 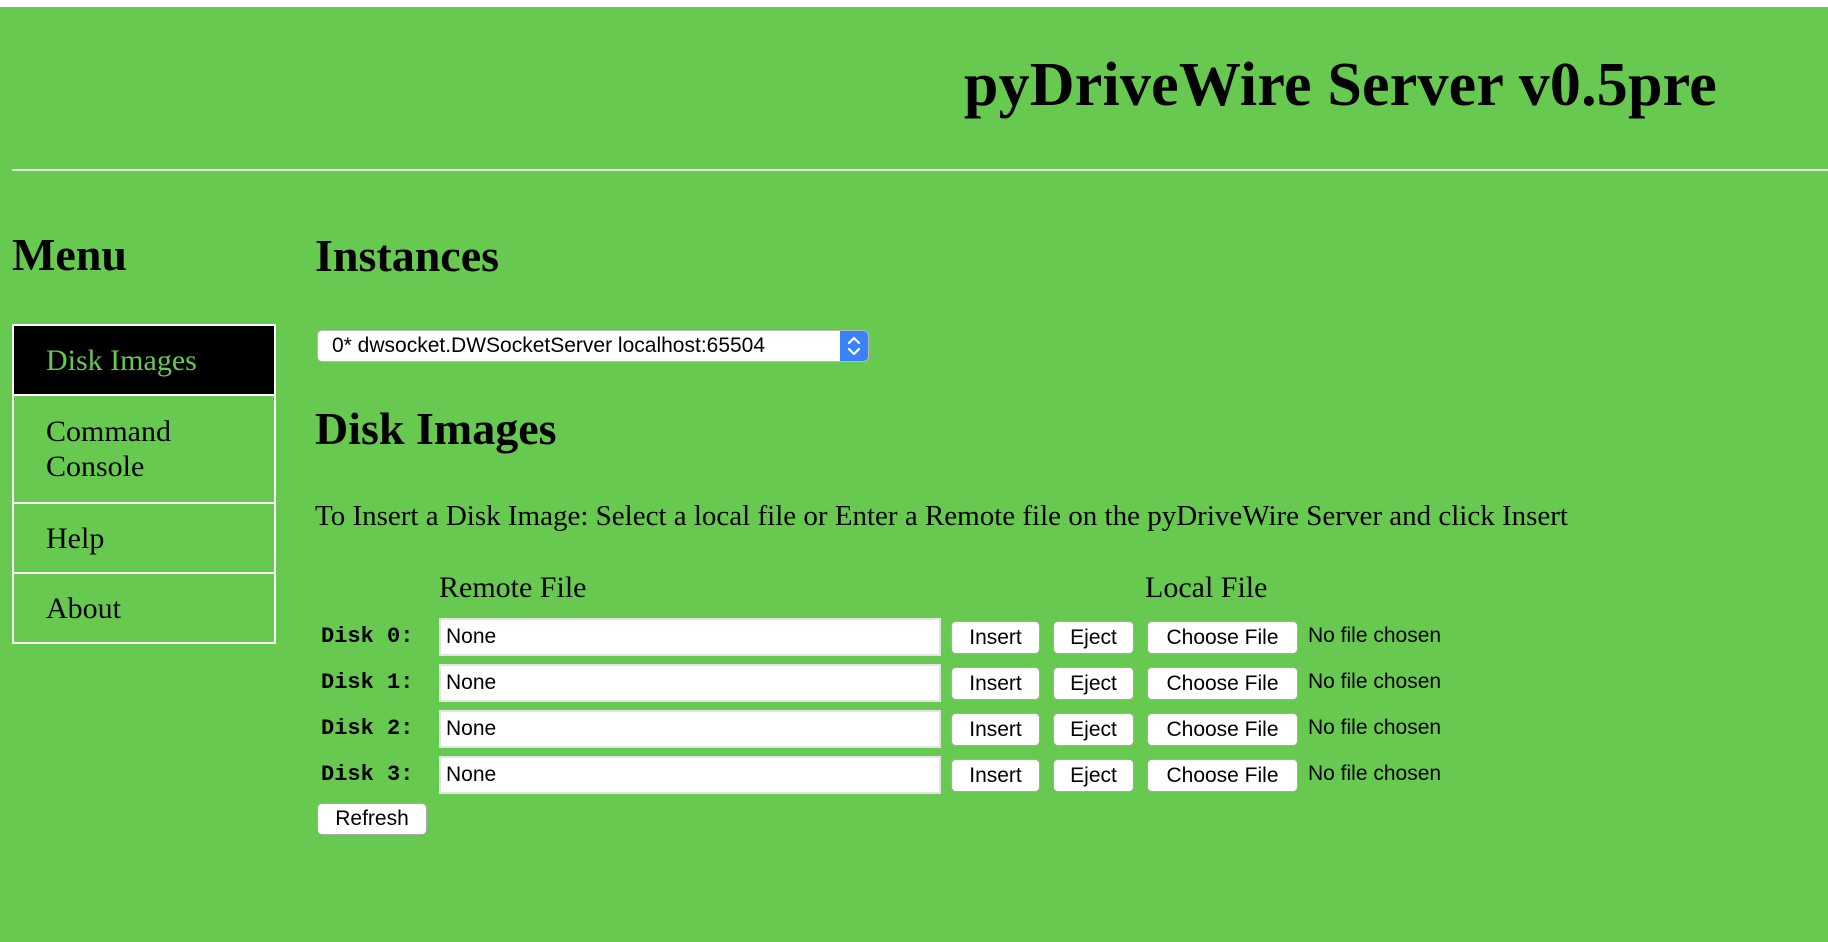 I want to click on sidebar-menu: Disk Images Command Console Help About, so click(x=144, y=484).